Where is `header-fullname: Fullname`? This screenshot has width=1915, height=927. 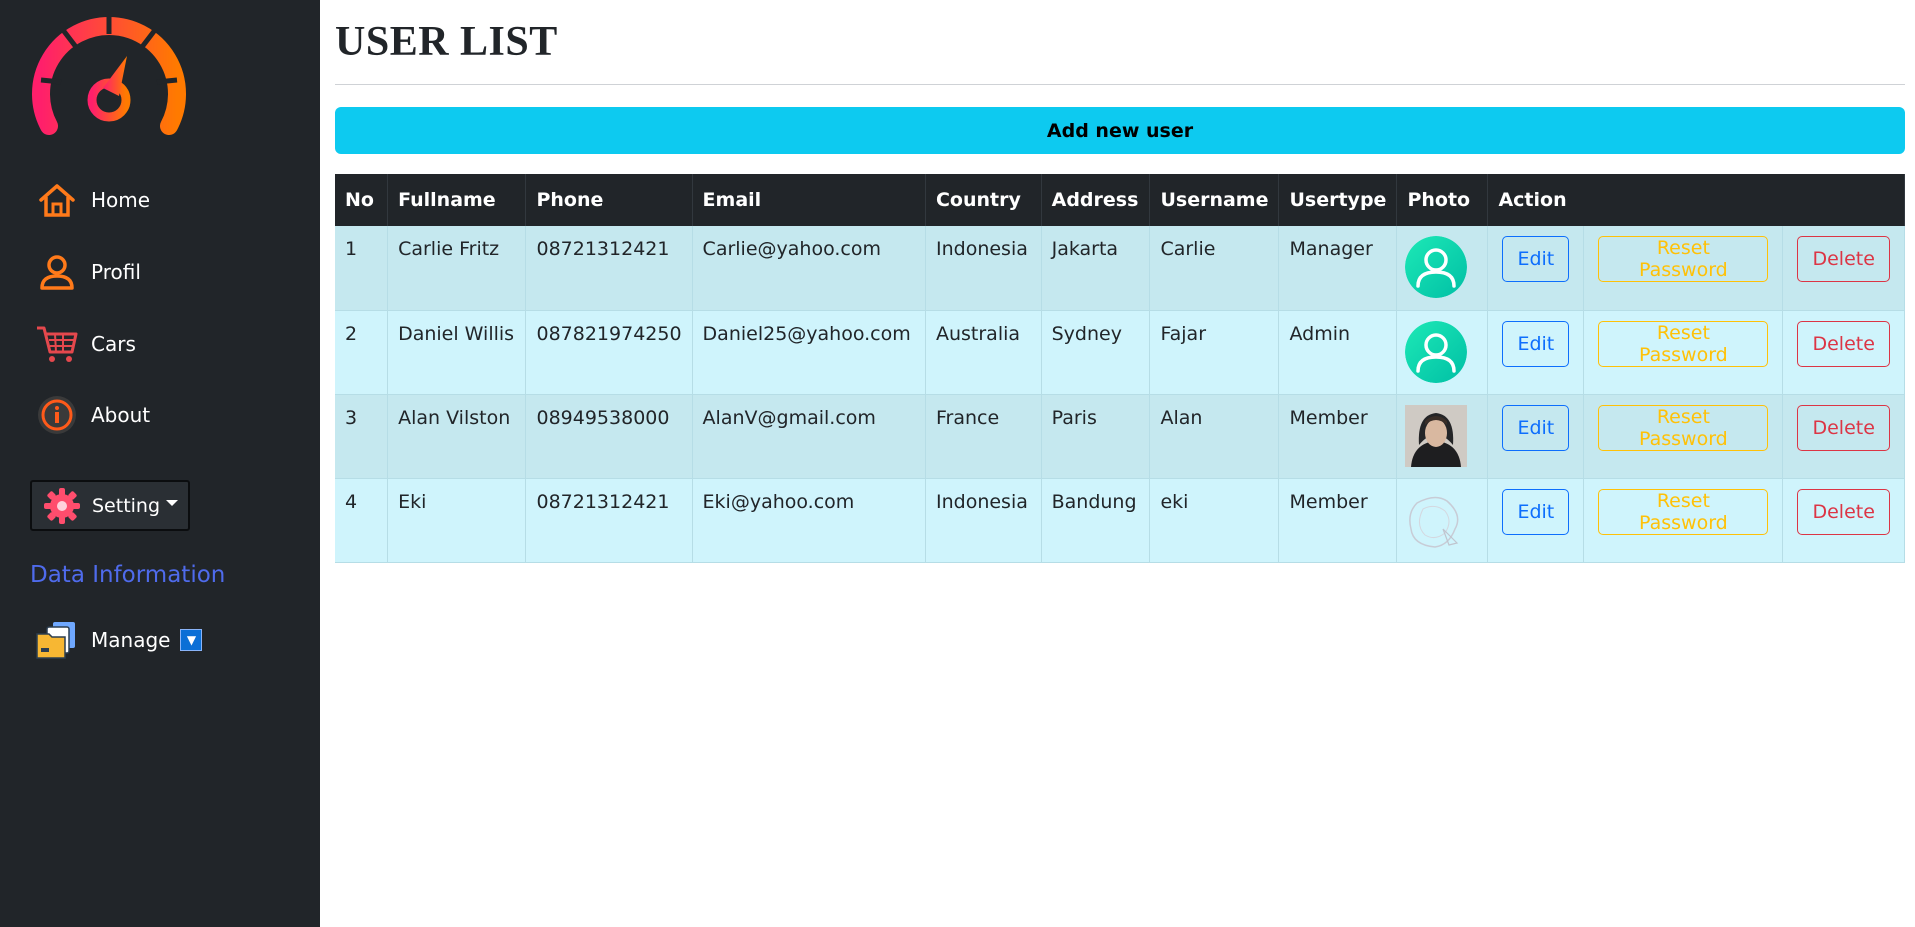 header-fullname: Fullname is located at coordinates (457, 200).